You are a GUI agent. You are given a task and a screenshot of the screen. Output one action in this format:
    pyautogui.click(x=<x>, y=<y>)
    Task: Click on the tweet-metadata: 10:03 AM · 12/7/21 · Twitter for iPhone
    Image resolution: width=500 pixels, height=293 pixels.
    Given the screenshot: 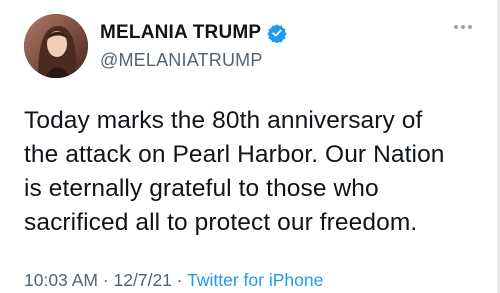 What is the action you would take?
    pyautogui.click(x=173, y=280)
    